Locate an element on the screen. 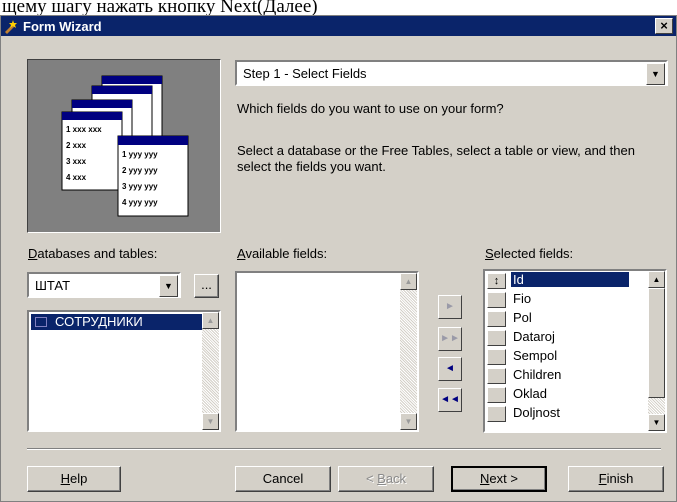 This screenshot has width=677, height=502. list-item: Fio is located at coordinates (559, 299).